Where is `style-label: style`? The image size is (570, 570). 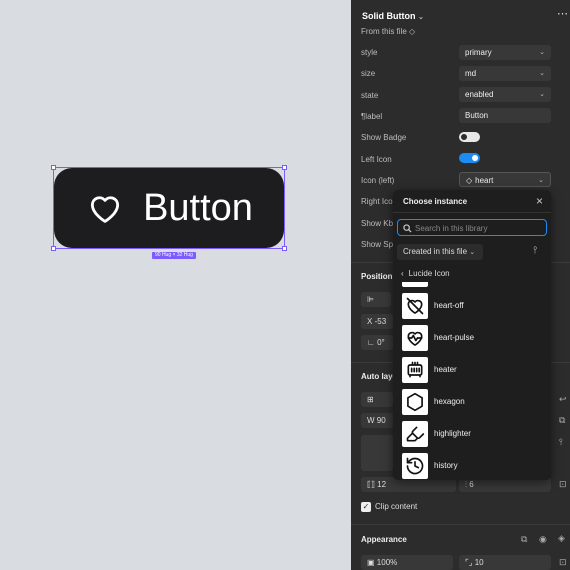 style-label: style is located at coordinates (369, 52).